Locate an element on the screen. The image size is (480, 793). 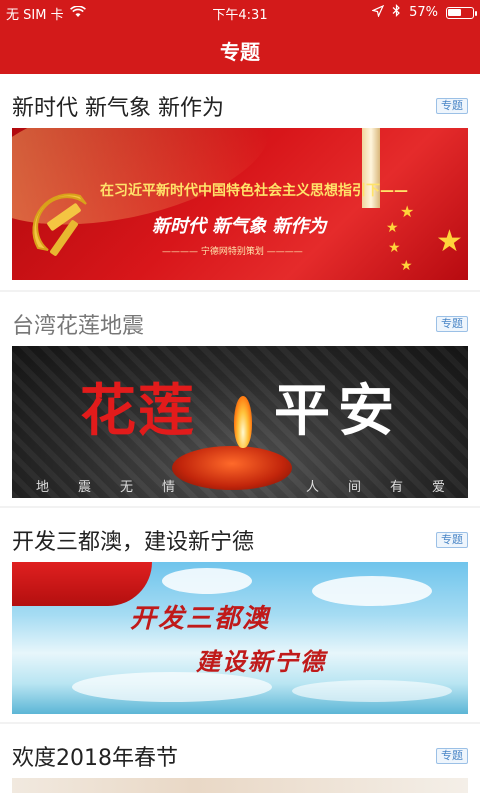
location-icon is located at coordinates (378, 12).